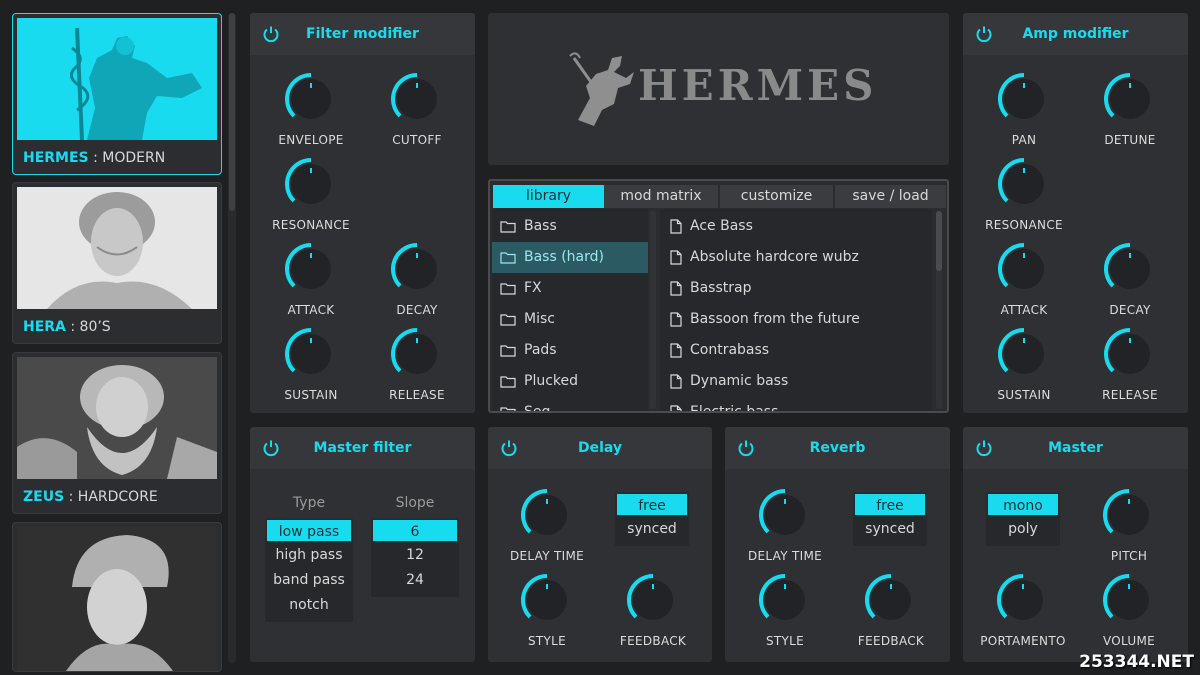 The image size is (1200, 675). What do you see at coordinates (134, 158) in the screenshot?
I see `preset-style: MODERN` at bounding box center [134, 158].